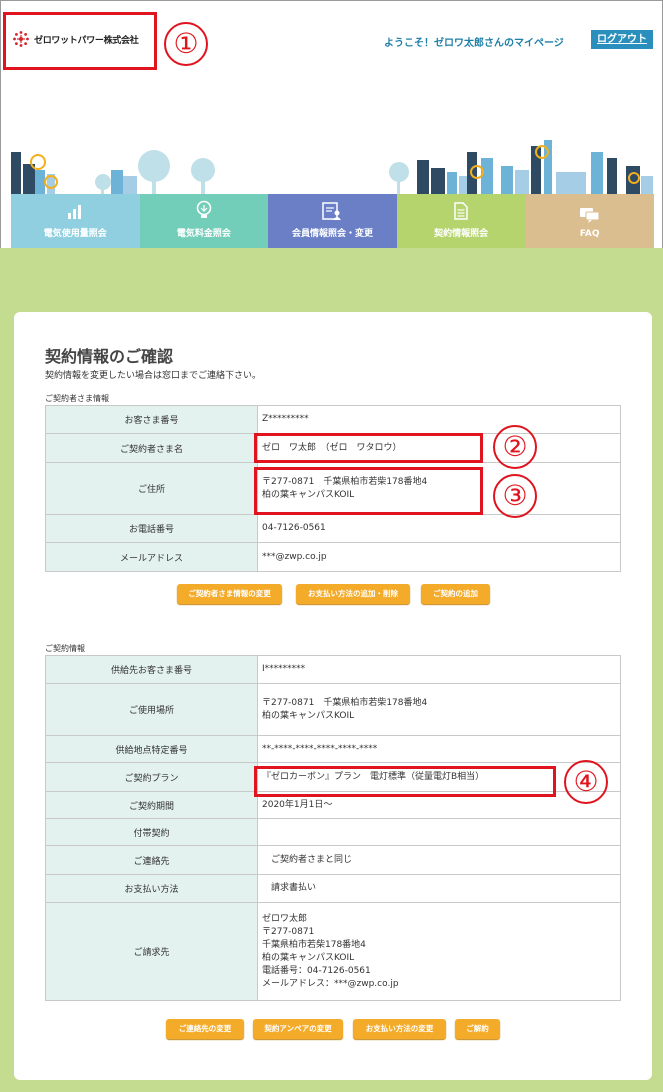 The height and width of the screenshot is (1092, 663). What do you see at coordinates (477, 1029) in the screenshot?
I see `cancel-contract-button: ご解約` at bounding box center [477, 1029].